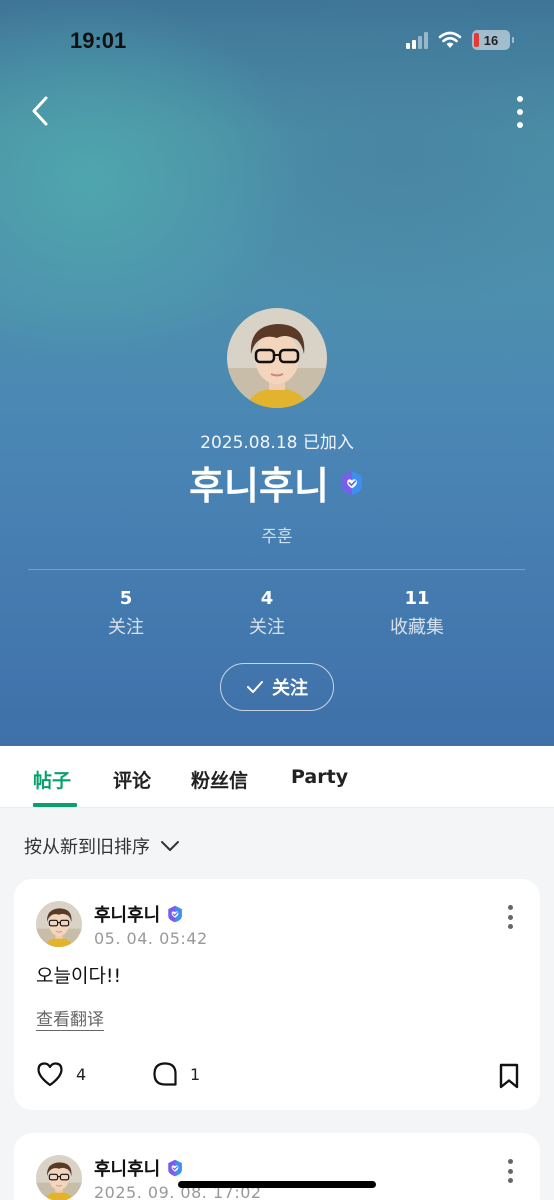 The height and width of the screenshot is (1200, 554). I want to click on status-icons: 16, so click(460, 40).